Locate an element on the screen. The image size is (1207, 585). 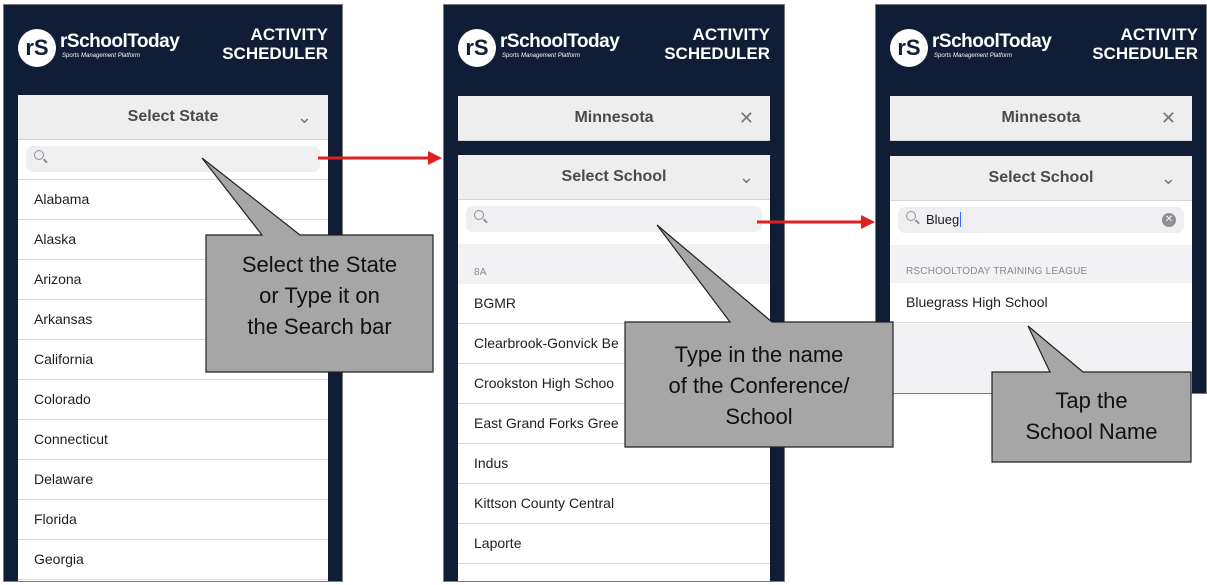
state-search-row is located at coordinates (173, 159).